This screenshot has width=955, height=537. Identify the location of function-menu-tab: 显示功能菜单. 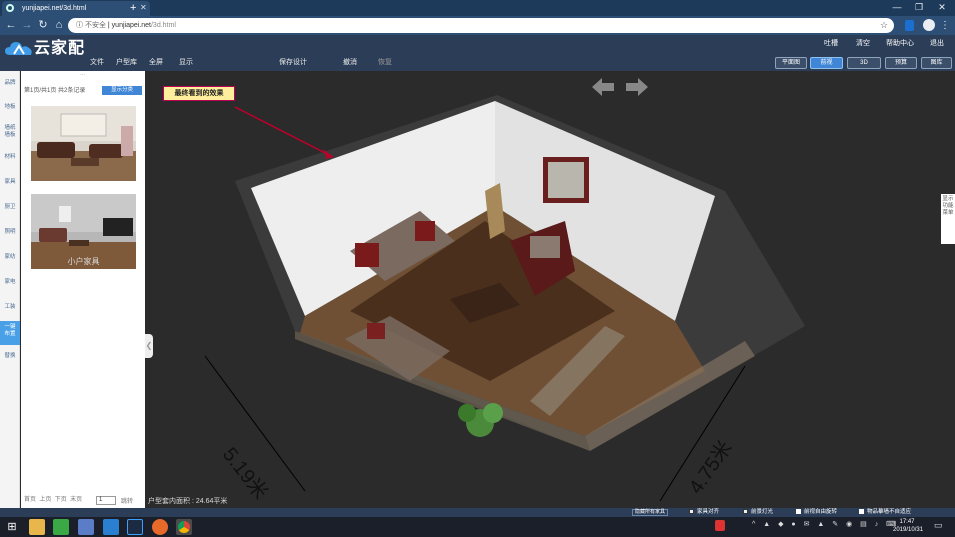
(948, 219).